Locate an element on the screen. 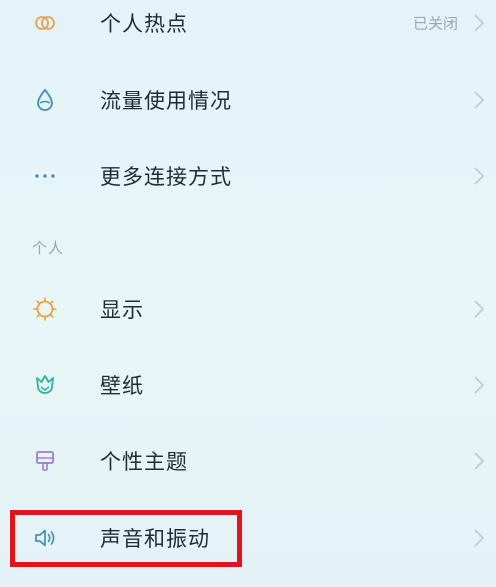  hotspot-status: 已关闭 is located at coordinates (435, 23).